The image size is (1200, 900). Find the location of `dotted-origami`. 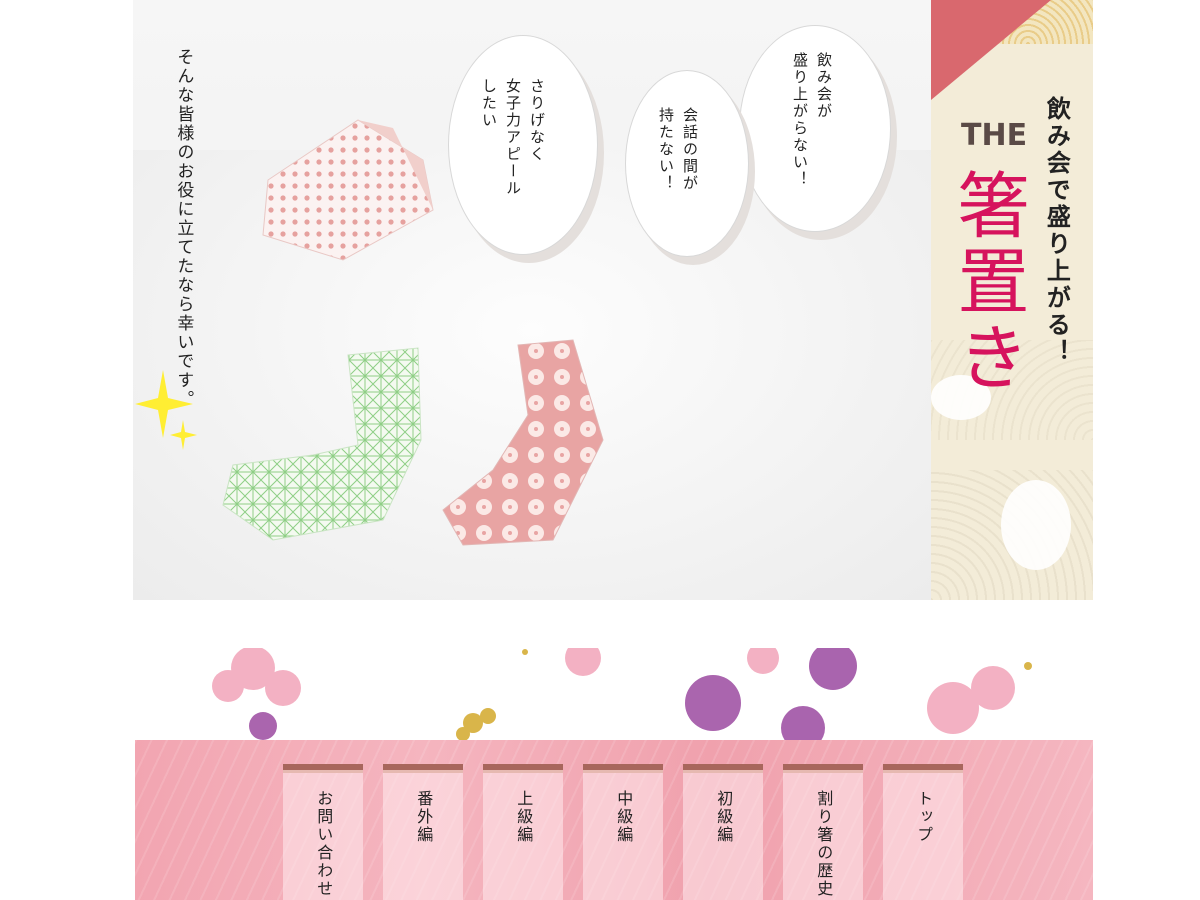

dotted-origami is located at coordinates (348, 190).